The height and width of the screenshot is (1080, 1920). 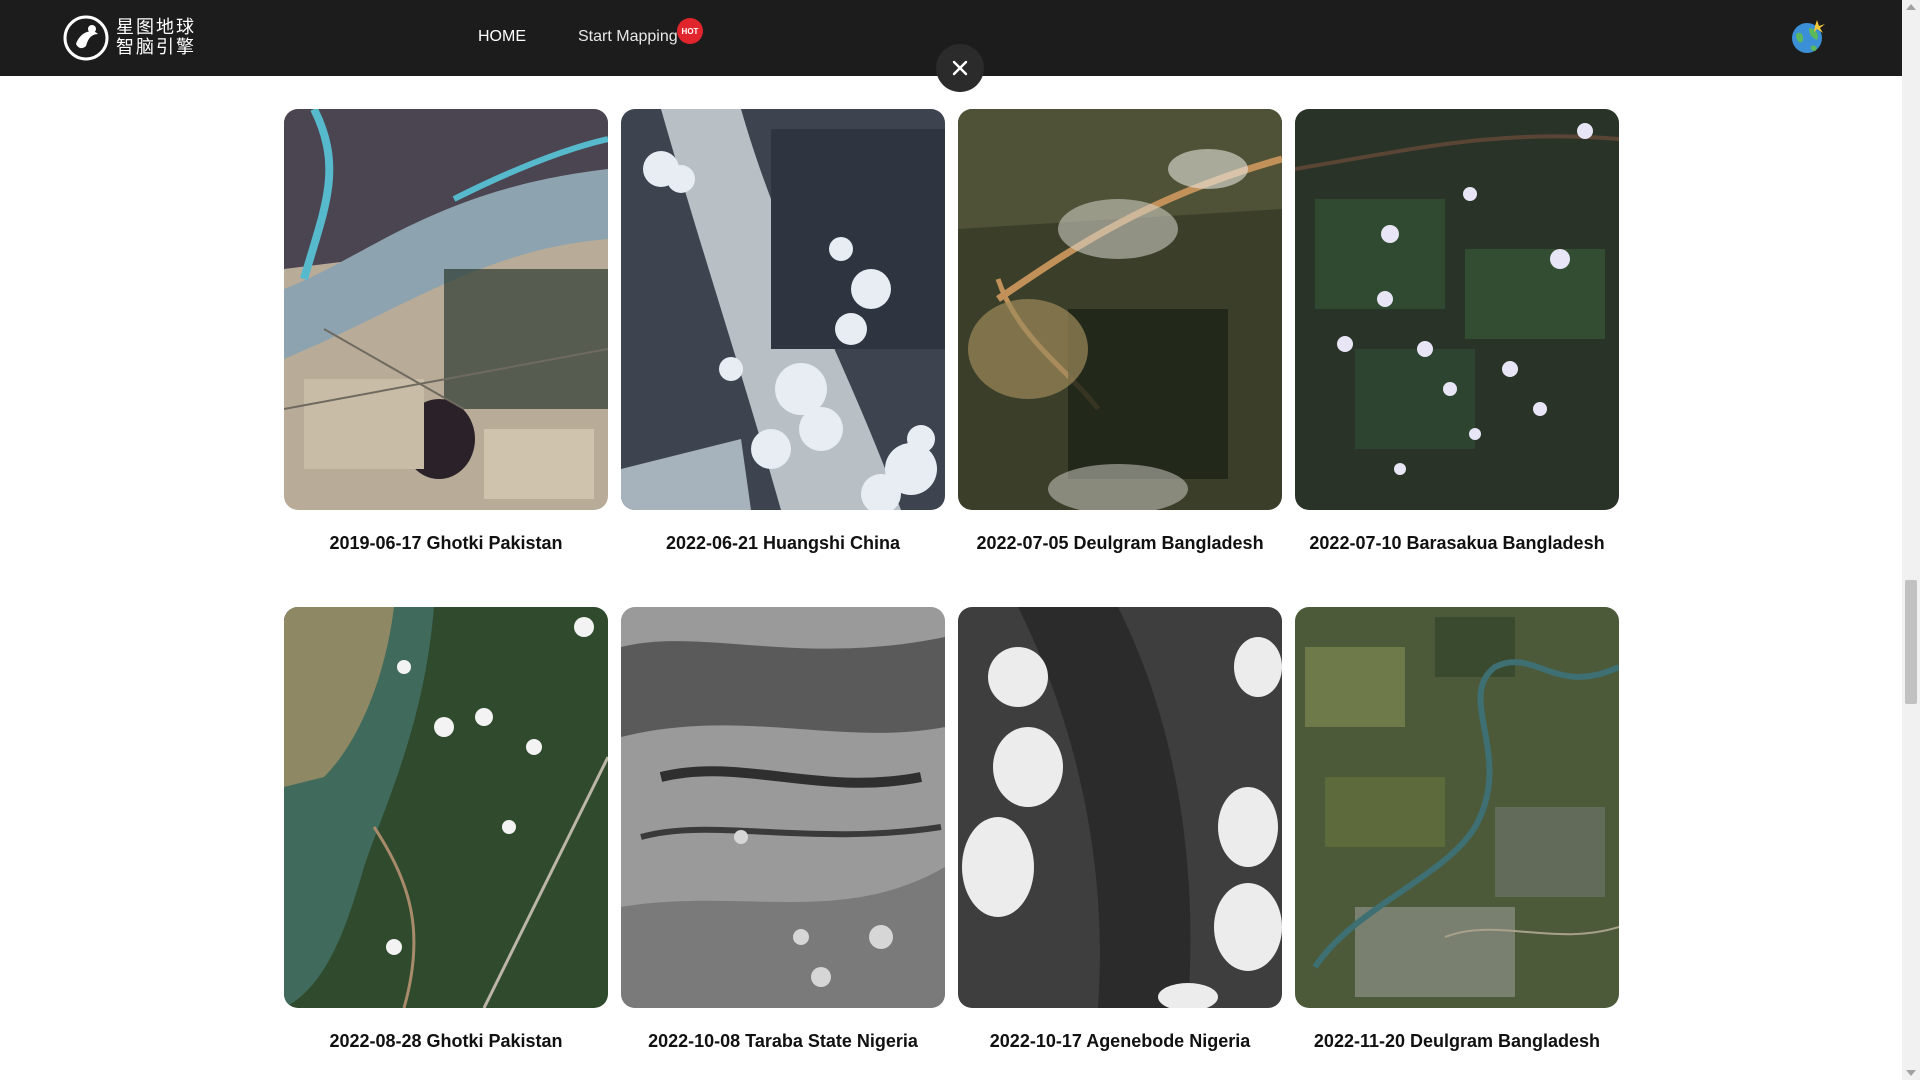 I want to click on gallery-card: 2022-07-10 Barasakua Bangladesh, so click(x=1457, y=331).